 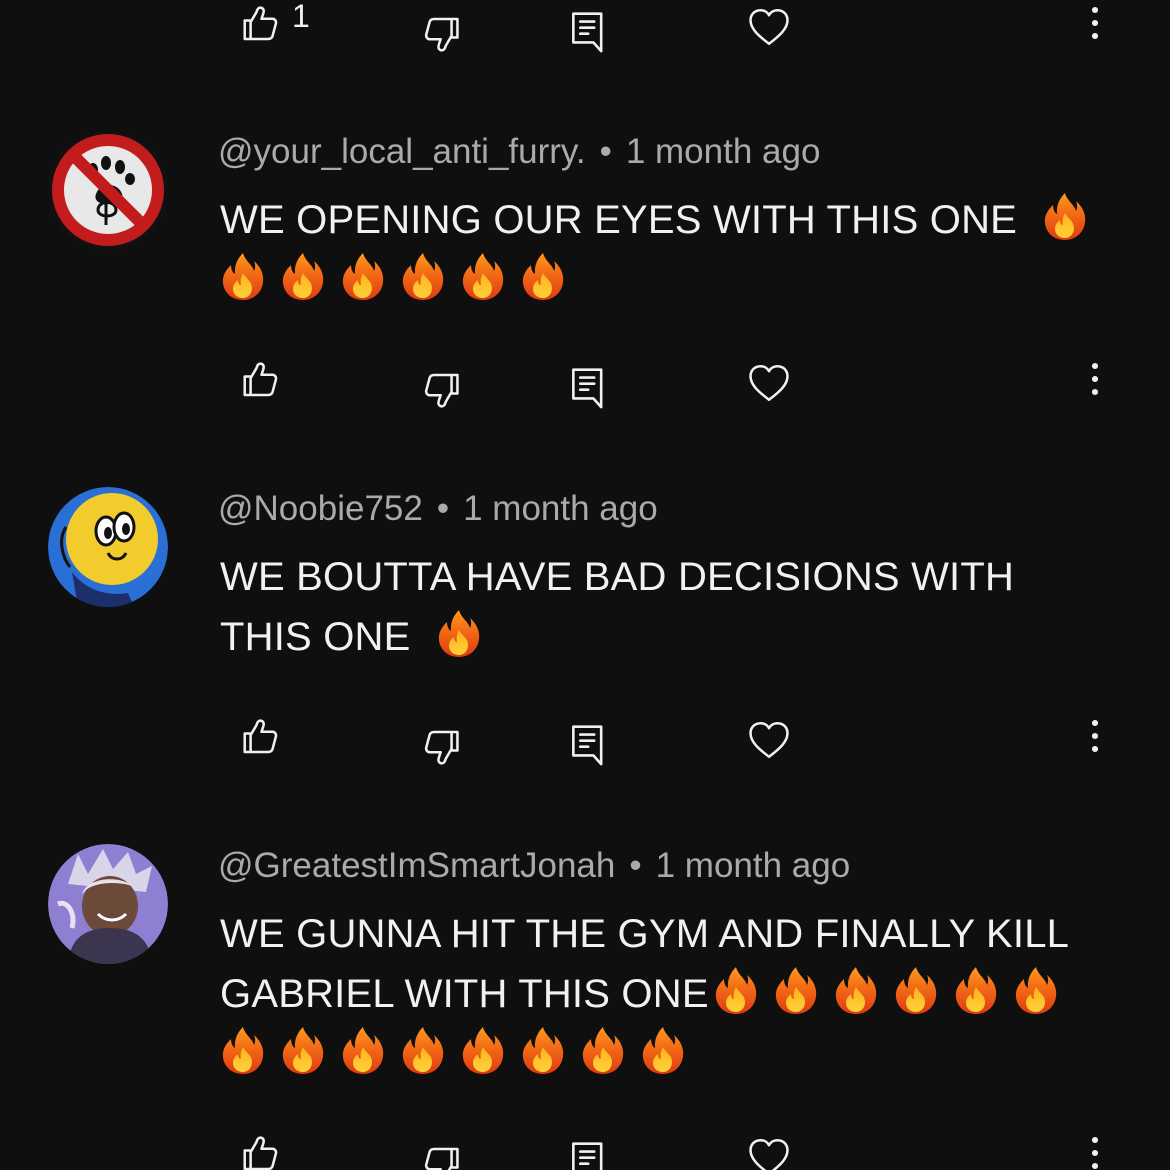 I want to click on action-bar-previous: 1, so click(x=585, y=29).